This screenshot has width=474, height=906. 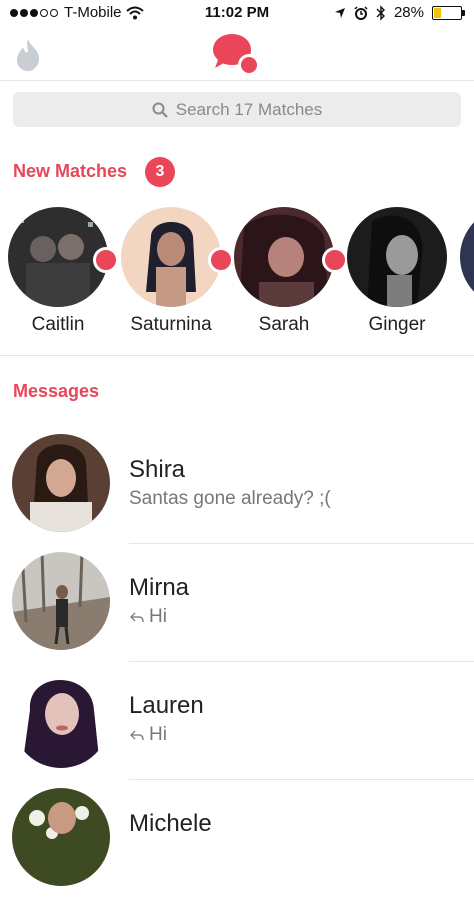 I want to click on status-right: 28%, so click(x=399, y=12).